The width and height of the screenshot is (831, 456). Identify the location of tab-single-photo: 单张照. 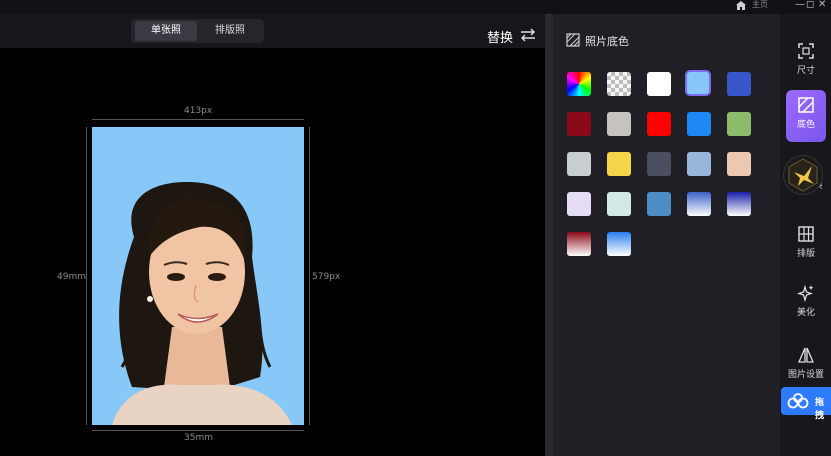
(166, 31).